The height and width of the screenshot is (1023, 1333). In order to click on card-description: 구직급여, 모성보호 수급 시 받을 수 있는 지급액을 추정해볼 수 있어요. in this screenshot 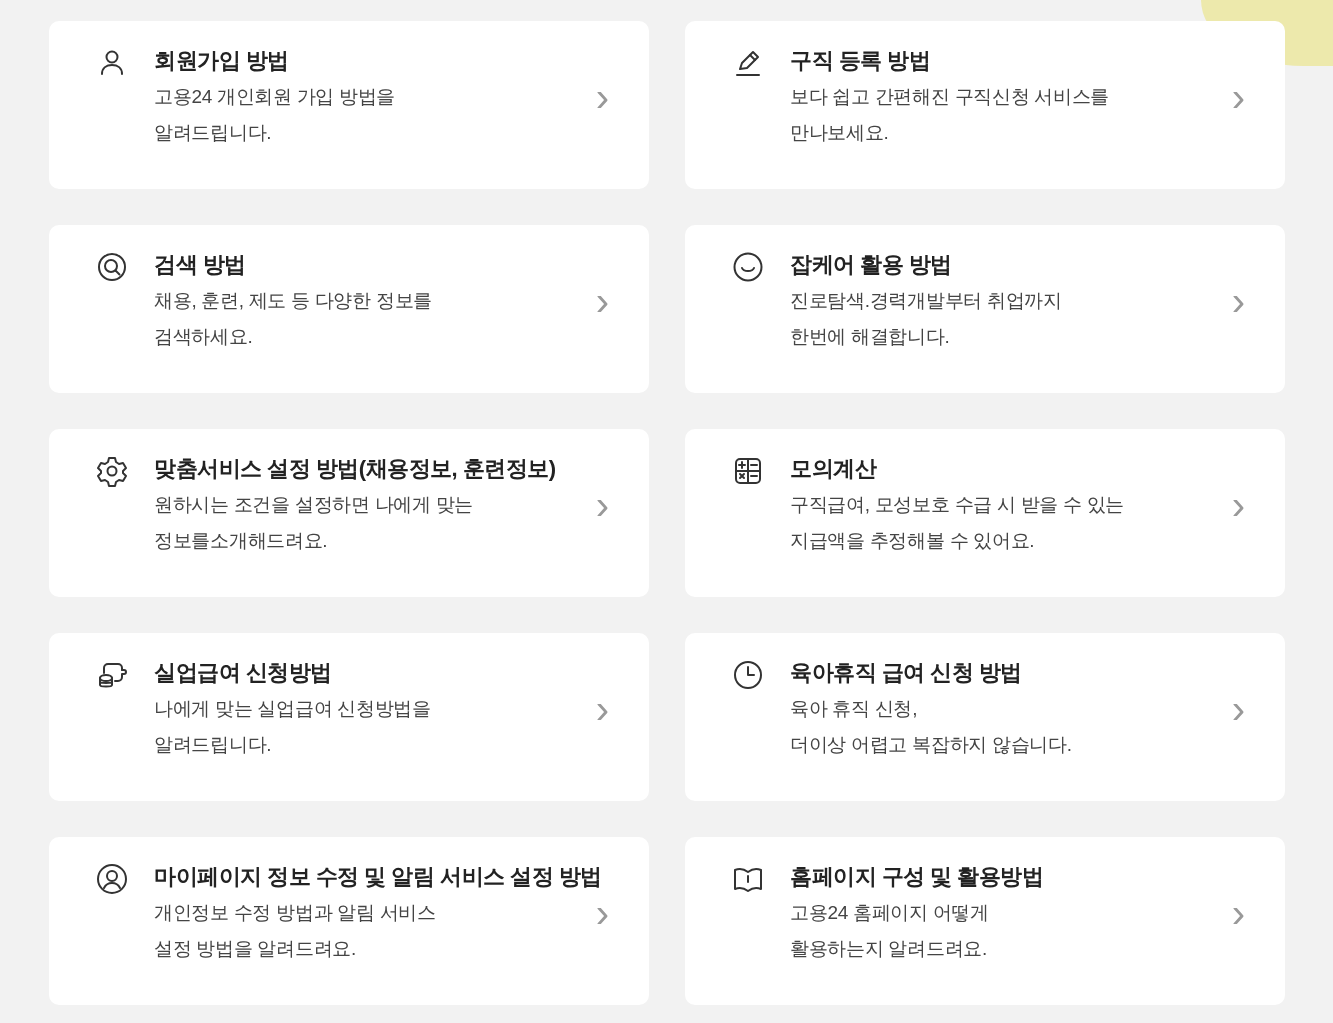, I will do `click(958, 523)`.